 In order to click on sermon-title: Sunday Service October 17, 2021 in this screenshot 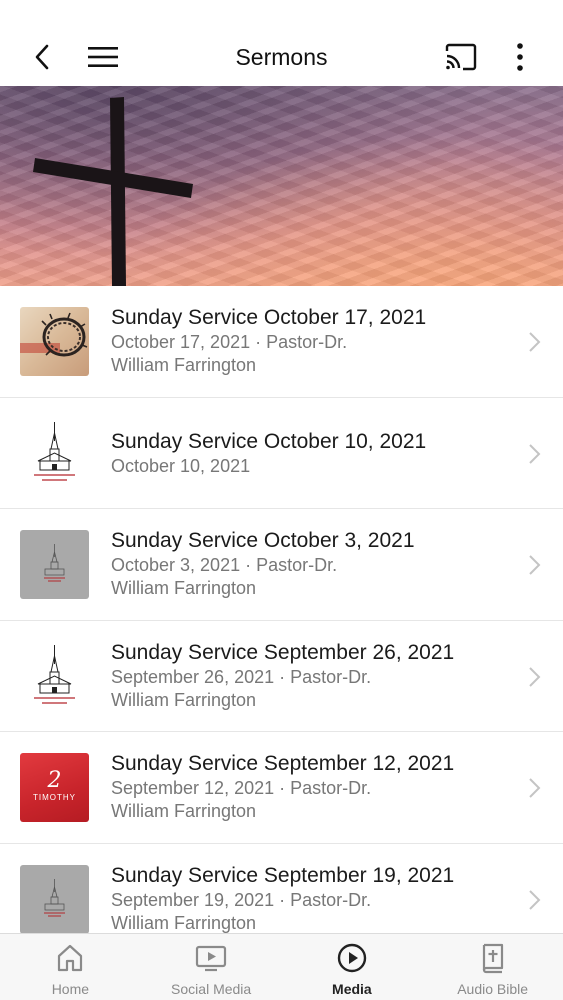, I will do `click(269, 317)`.